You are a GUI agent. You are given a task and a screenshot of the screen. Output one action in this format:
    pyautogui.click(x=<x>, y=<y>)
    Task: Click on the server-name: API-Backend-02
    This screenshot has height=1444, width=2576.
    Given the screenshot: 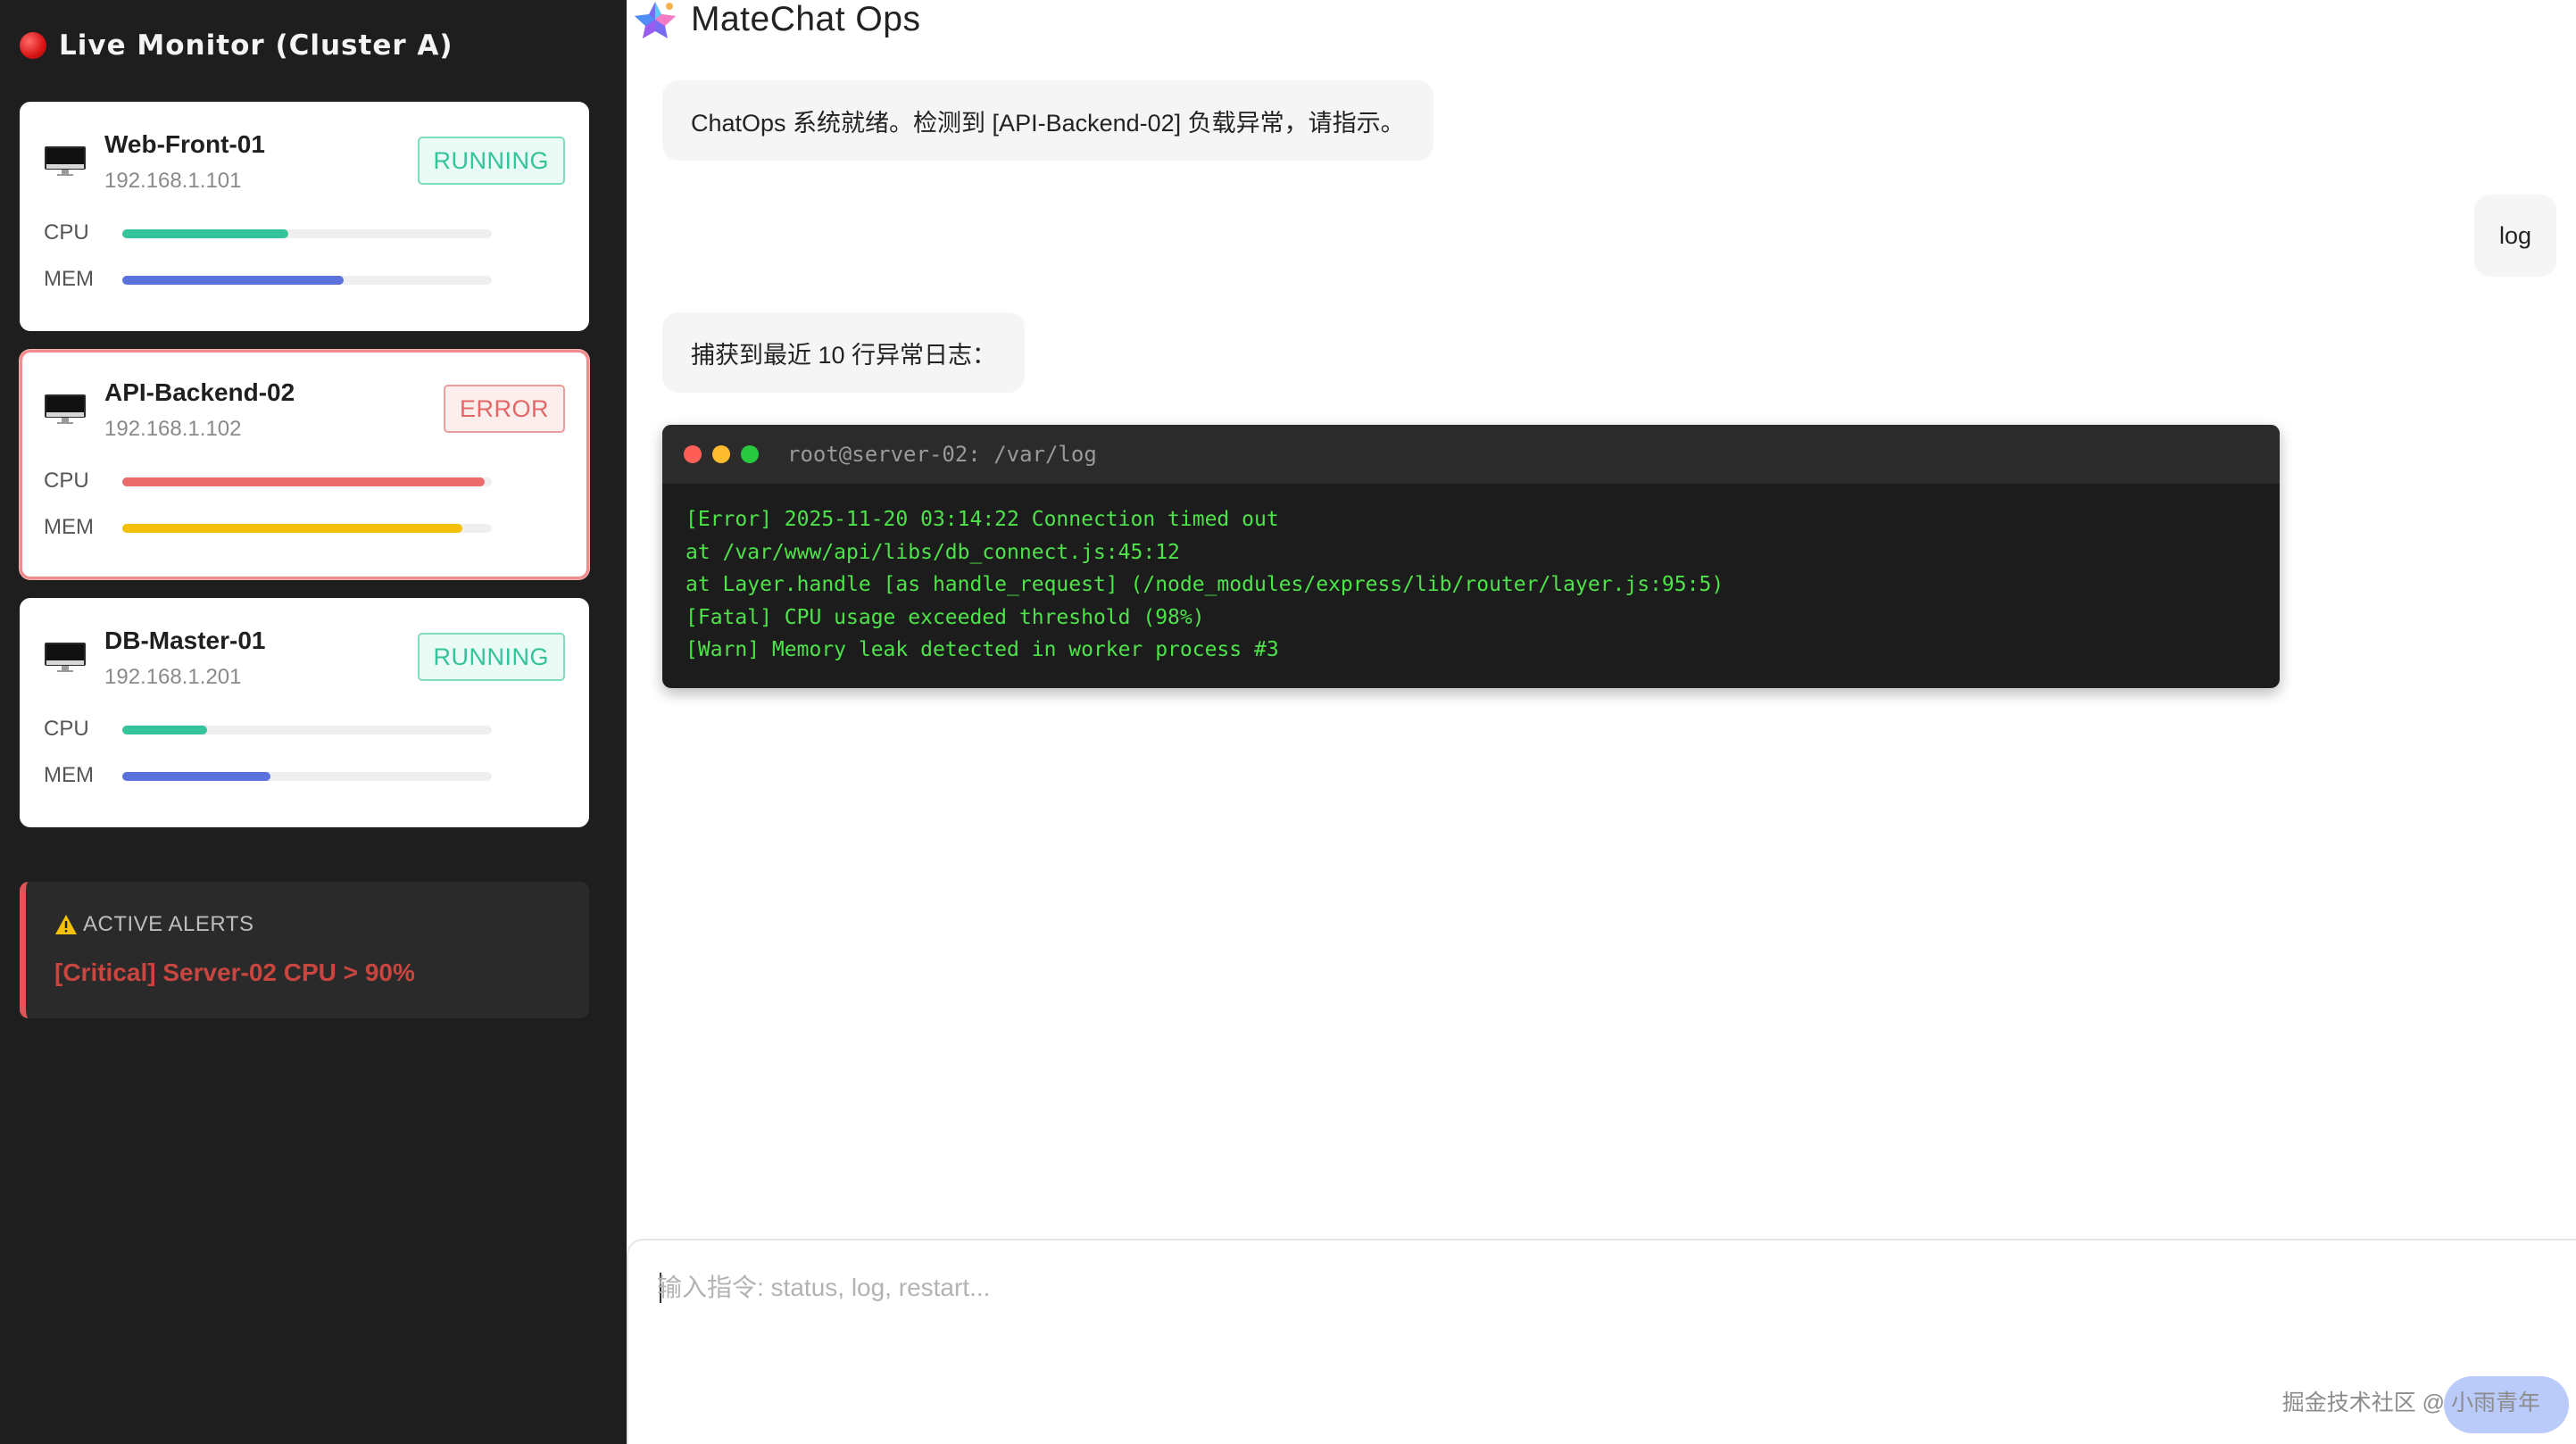 What is the action you would take?
    pyautogui.click(x=200, y=392)
    